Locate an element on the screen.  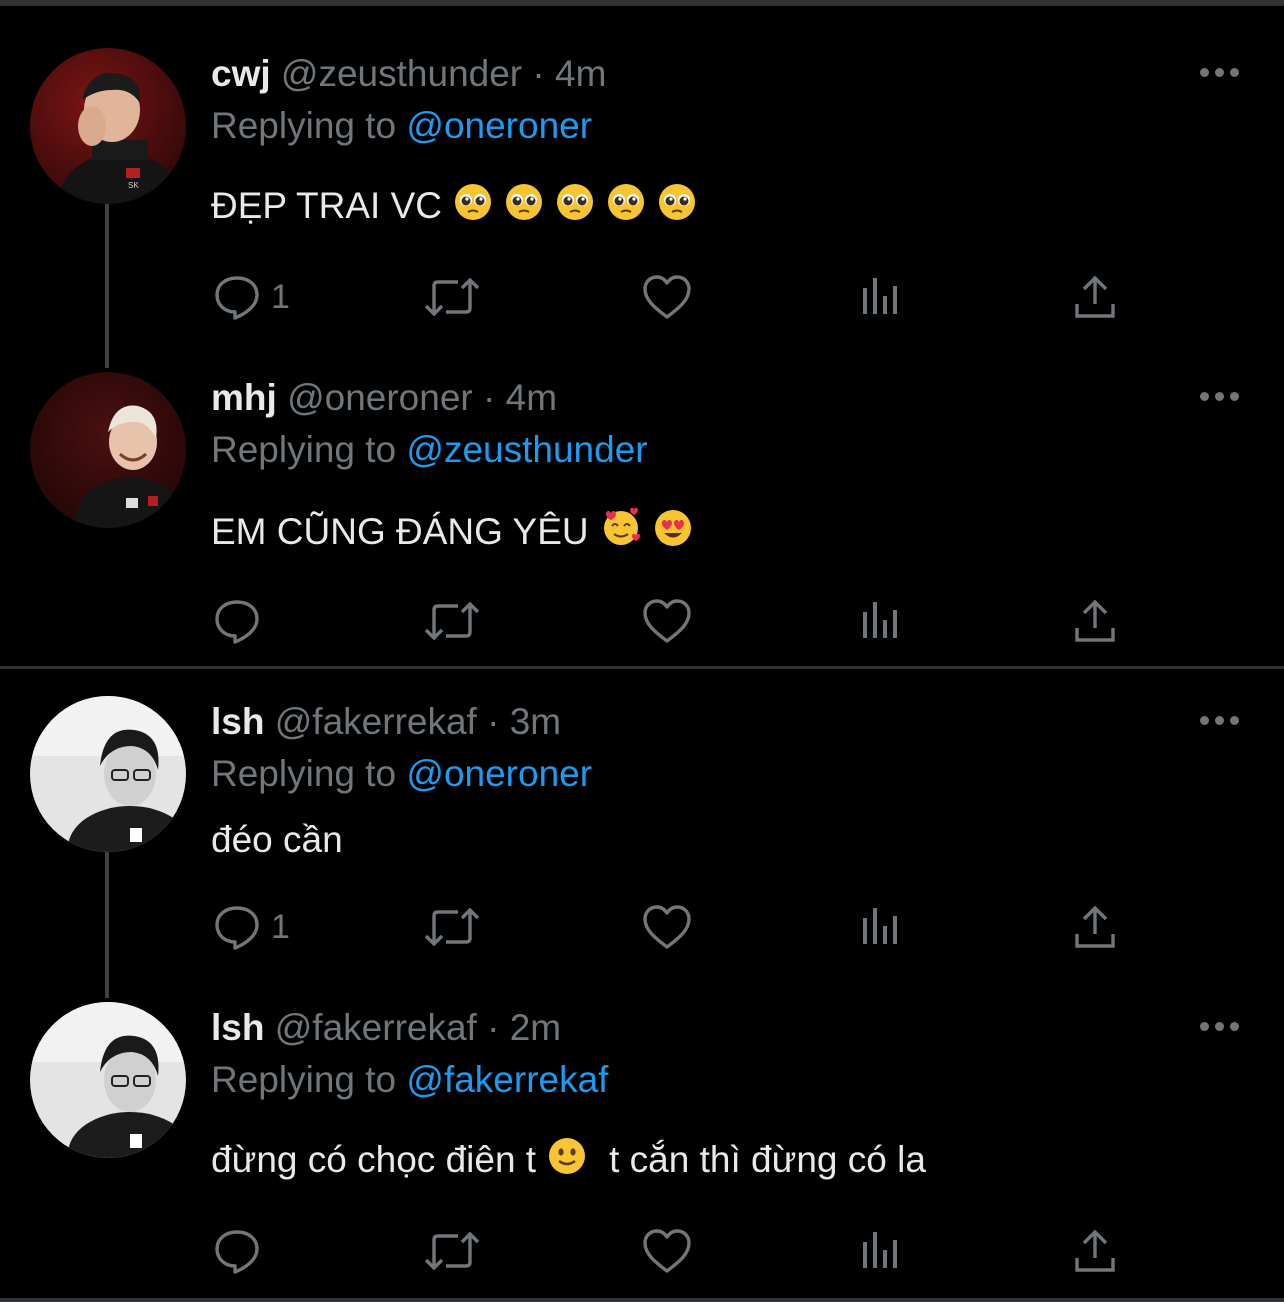
replying-to: Replying to @zeusthunder is located at coordinates (429, 450).